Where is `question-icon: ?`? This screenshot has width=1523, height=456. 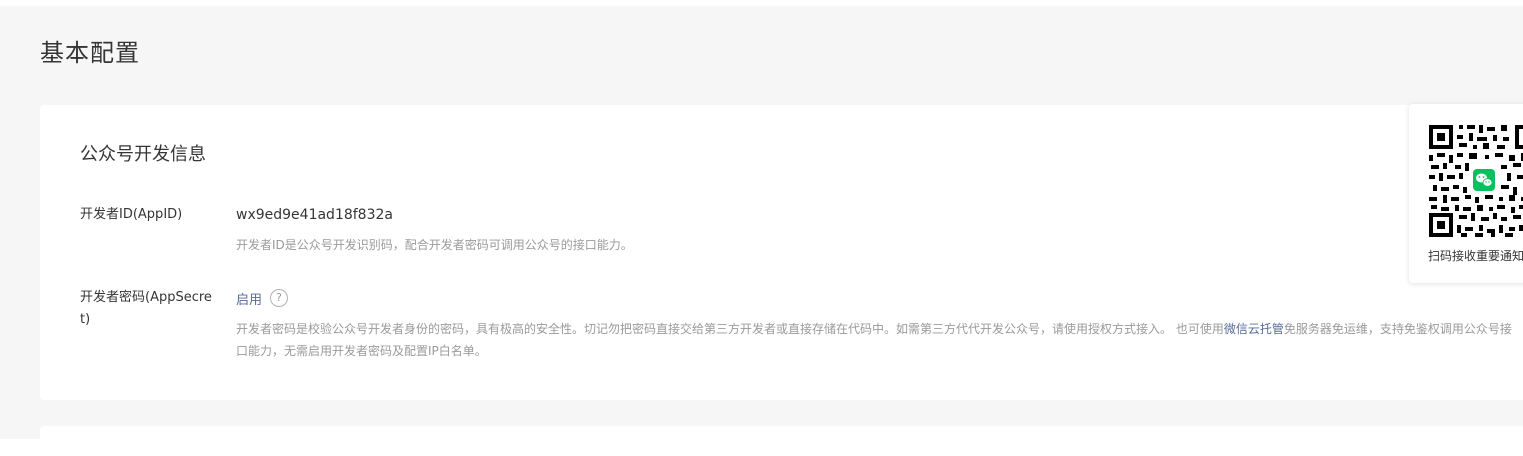
question-icon: ? is located at coordinates (279, 298).